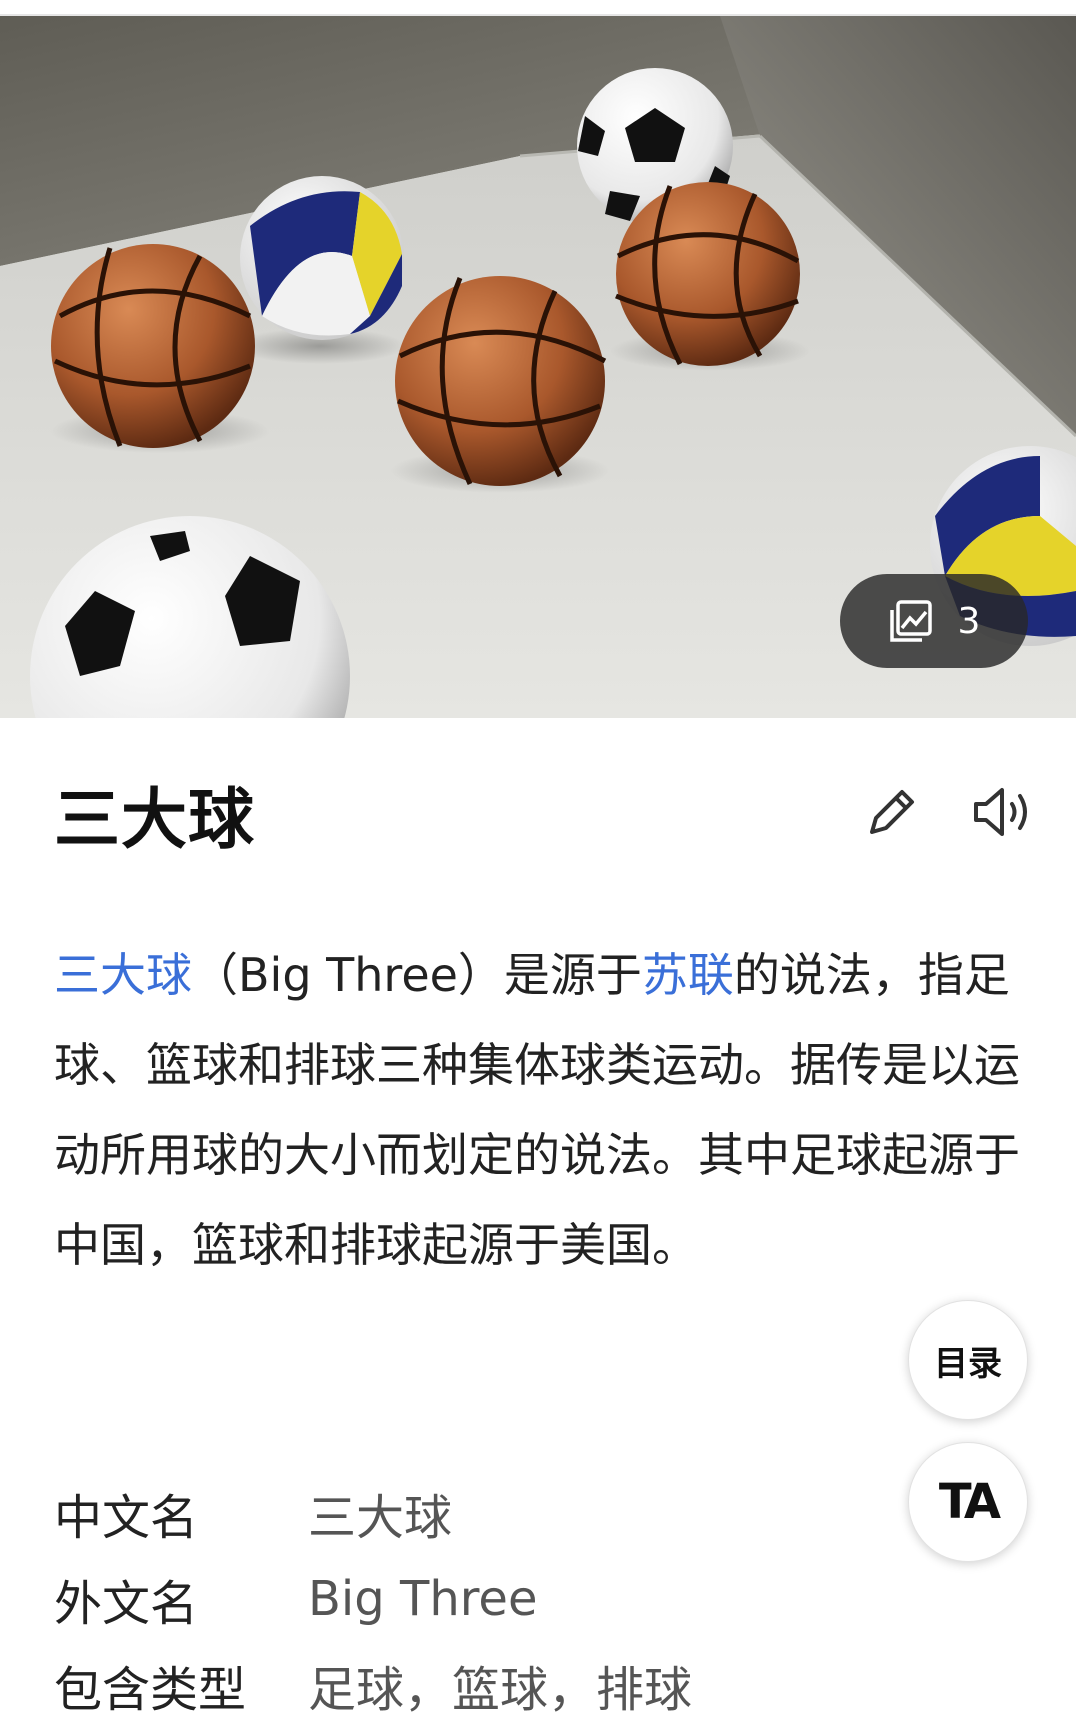  I want to click on info-key: 外文名, so click(126, 1604).